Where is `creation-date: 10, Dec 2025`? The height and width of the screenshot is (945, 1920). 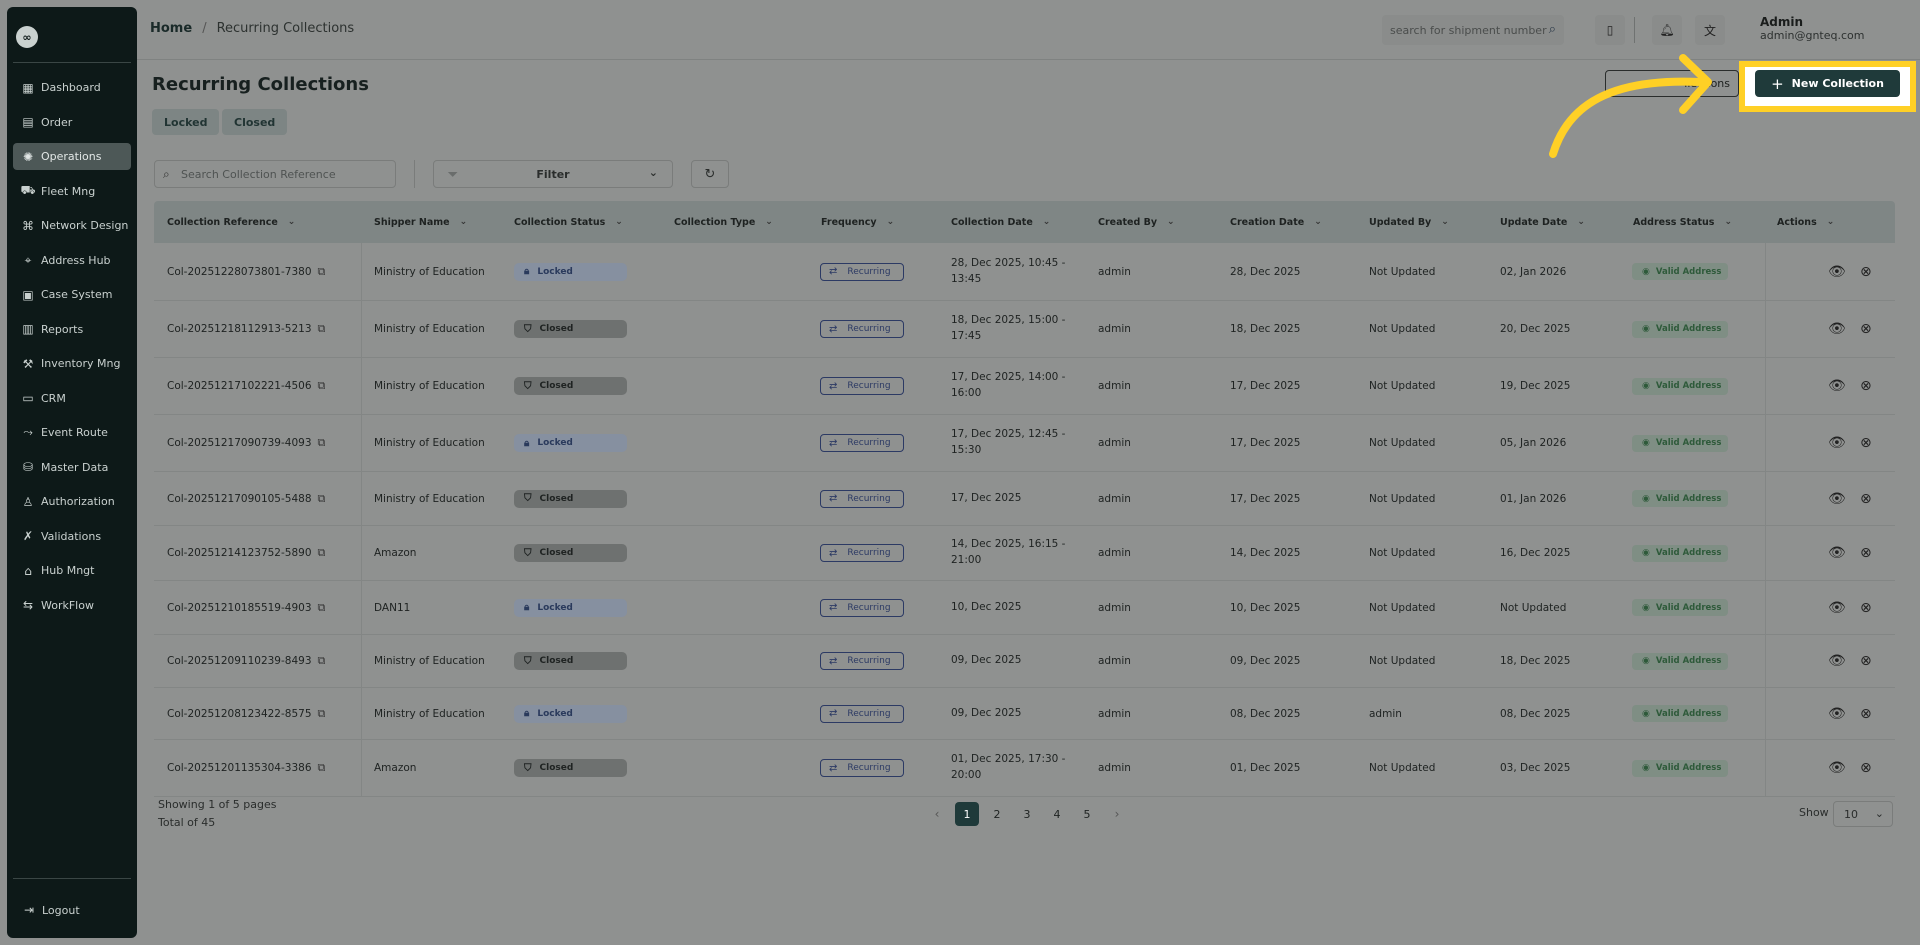 creation-date: 10, Dec 2025 is located at coordinates (1265, 607).